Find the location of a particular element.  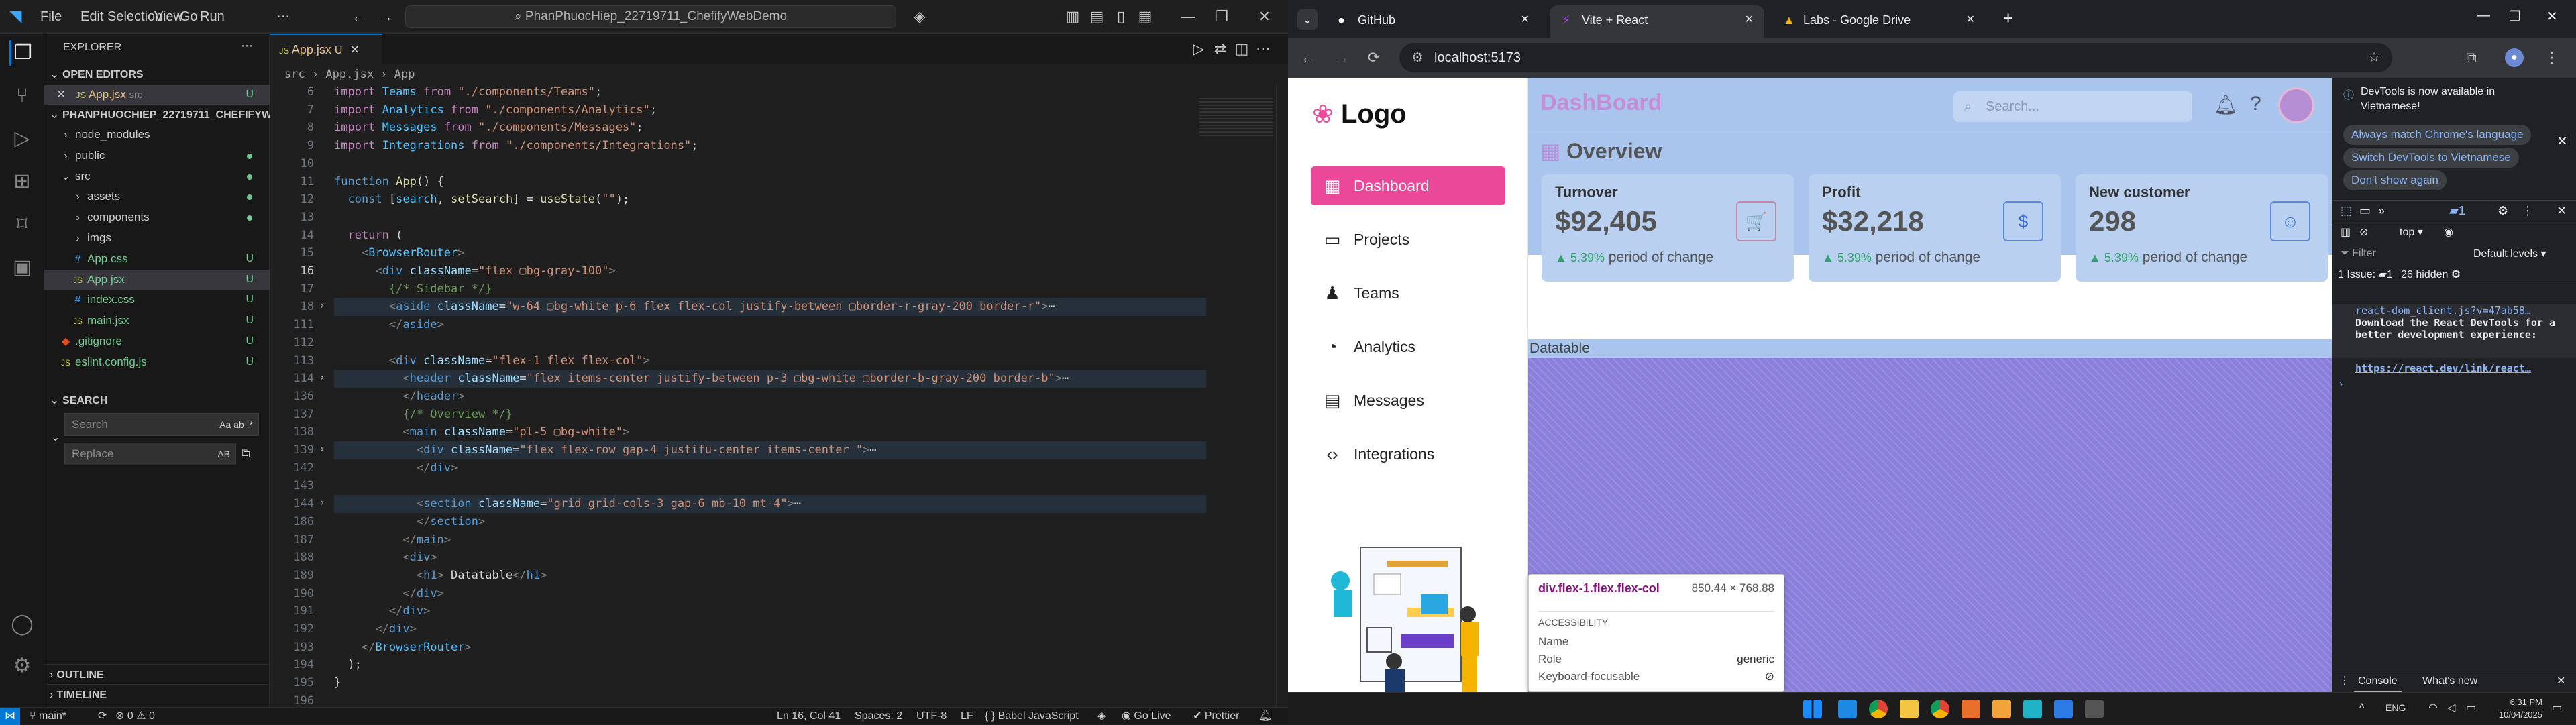

code-line: } is located at coordinates (770, 683).